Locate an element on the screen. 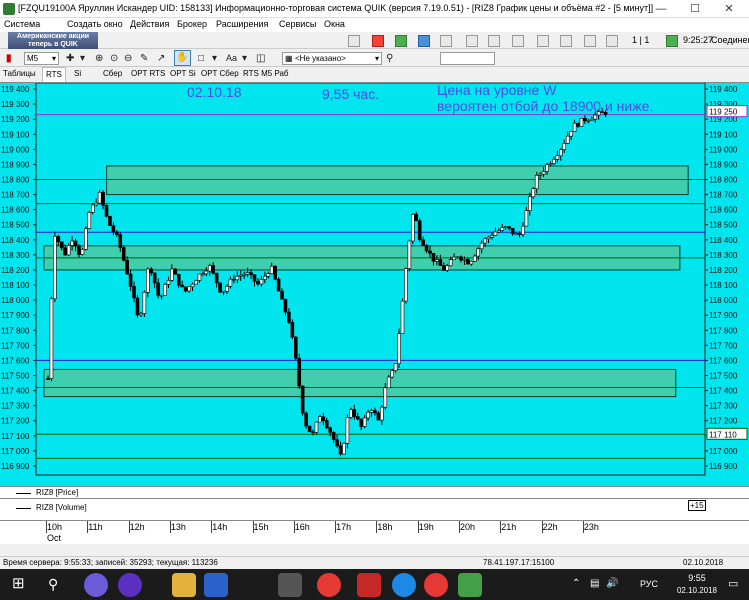 The width and height of the screenshot is (749, 600). y-tick-label-right: 119 400 is located at coordinates (723, 89).